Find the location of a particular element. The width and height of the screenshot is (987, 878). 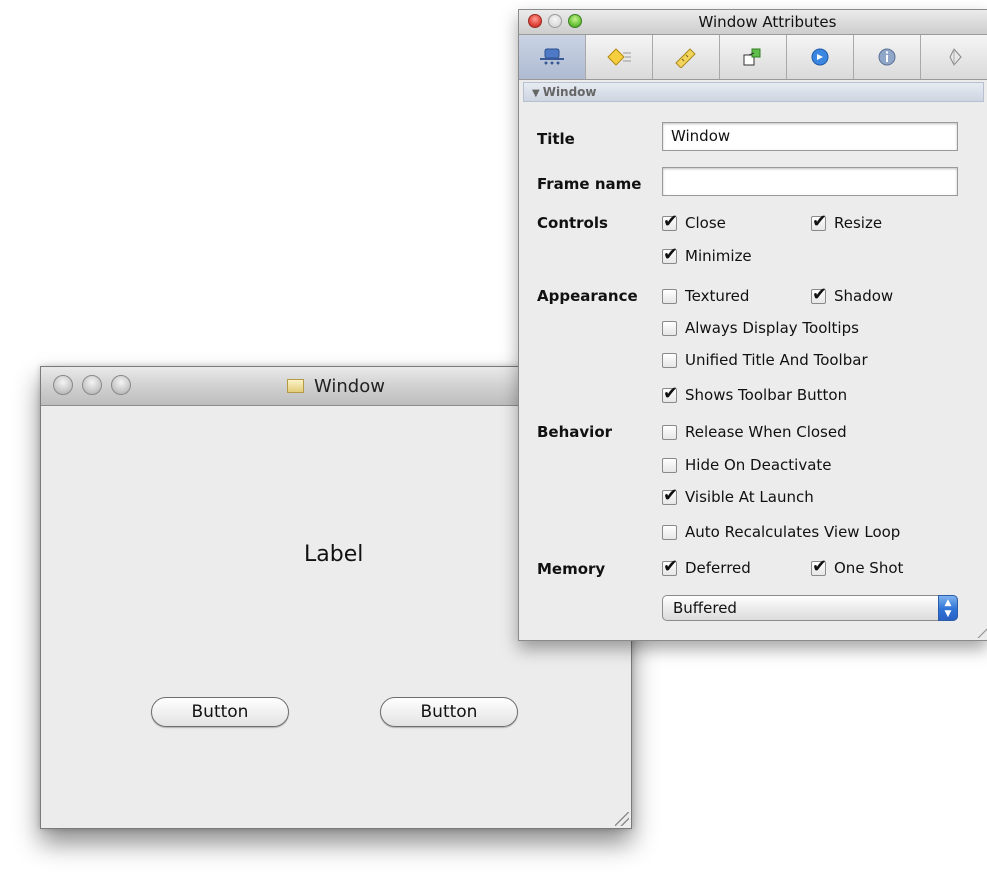

inspector-tab-bar is located at coordinates (753, 57).